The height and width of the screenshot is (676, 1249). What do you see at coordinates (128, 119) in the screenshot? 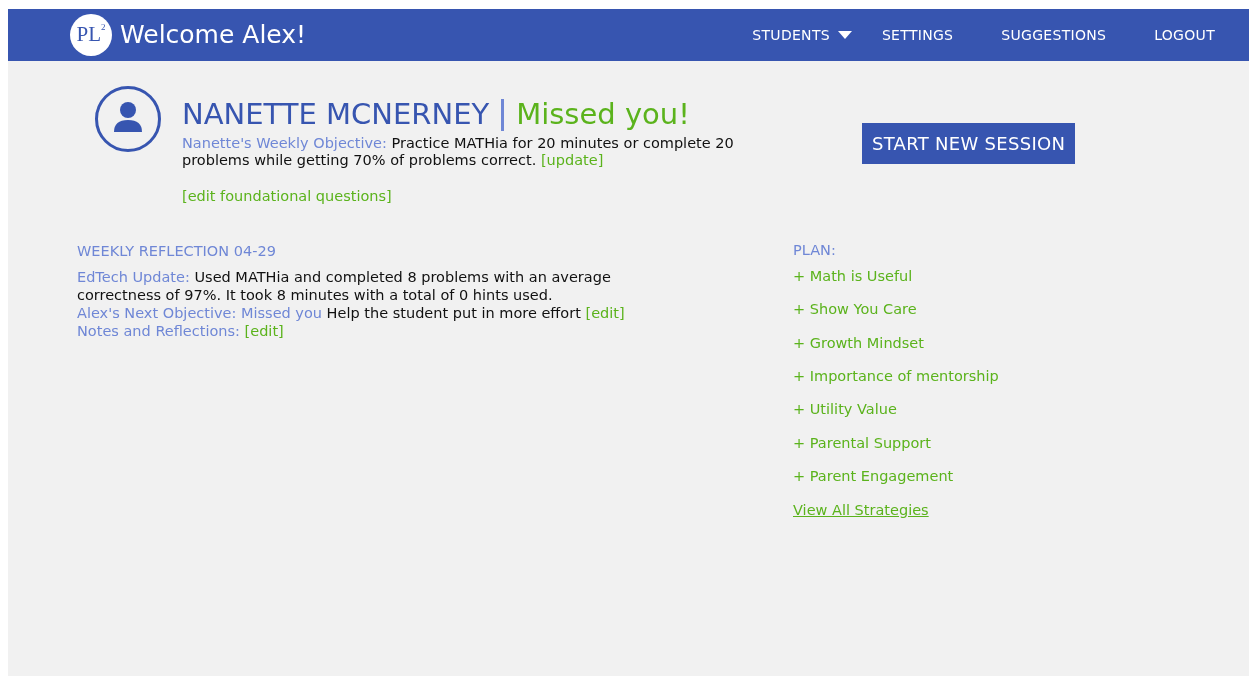
I see `user-avatar-icon` at bounding box center [128, 119].